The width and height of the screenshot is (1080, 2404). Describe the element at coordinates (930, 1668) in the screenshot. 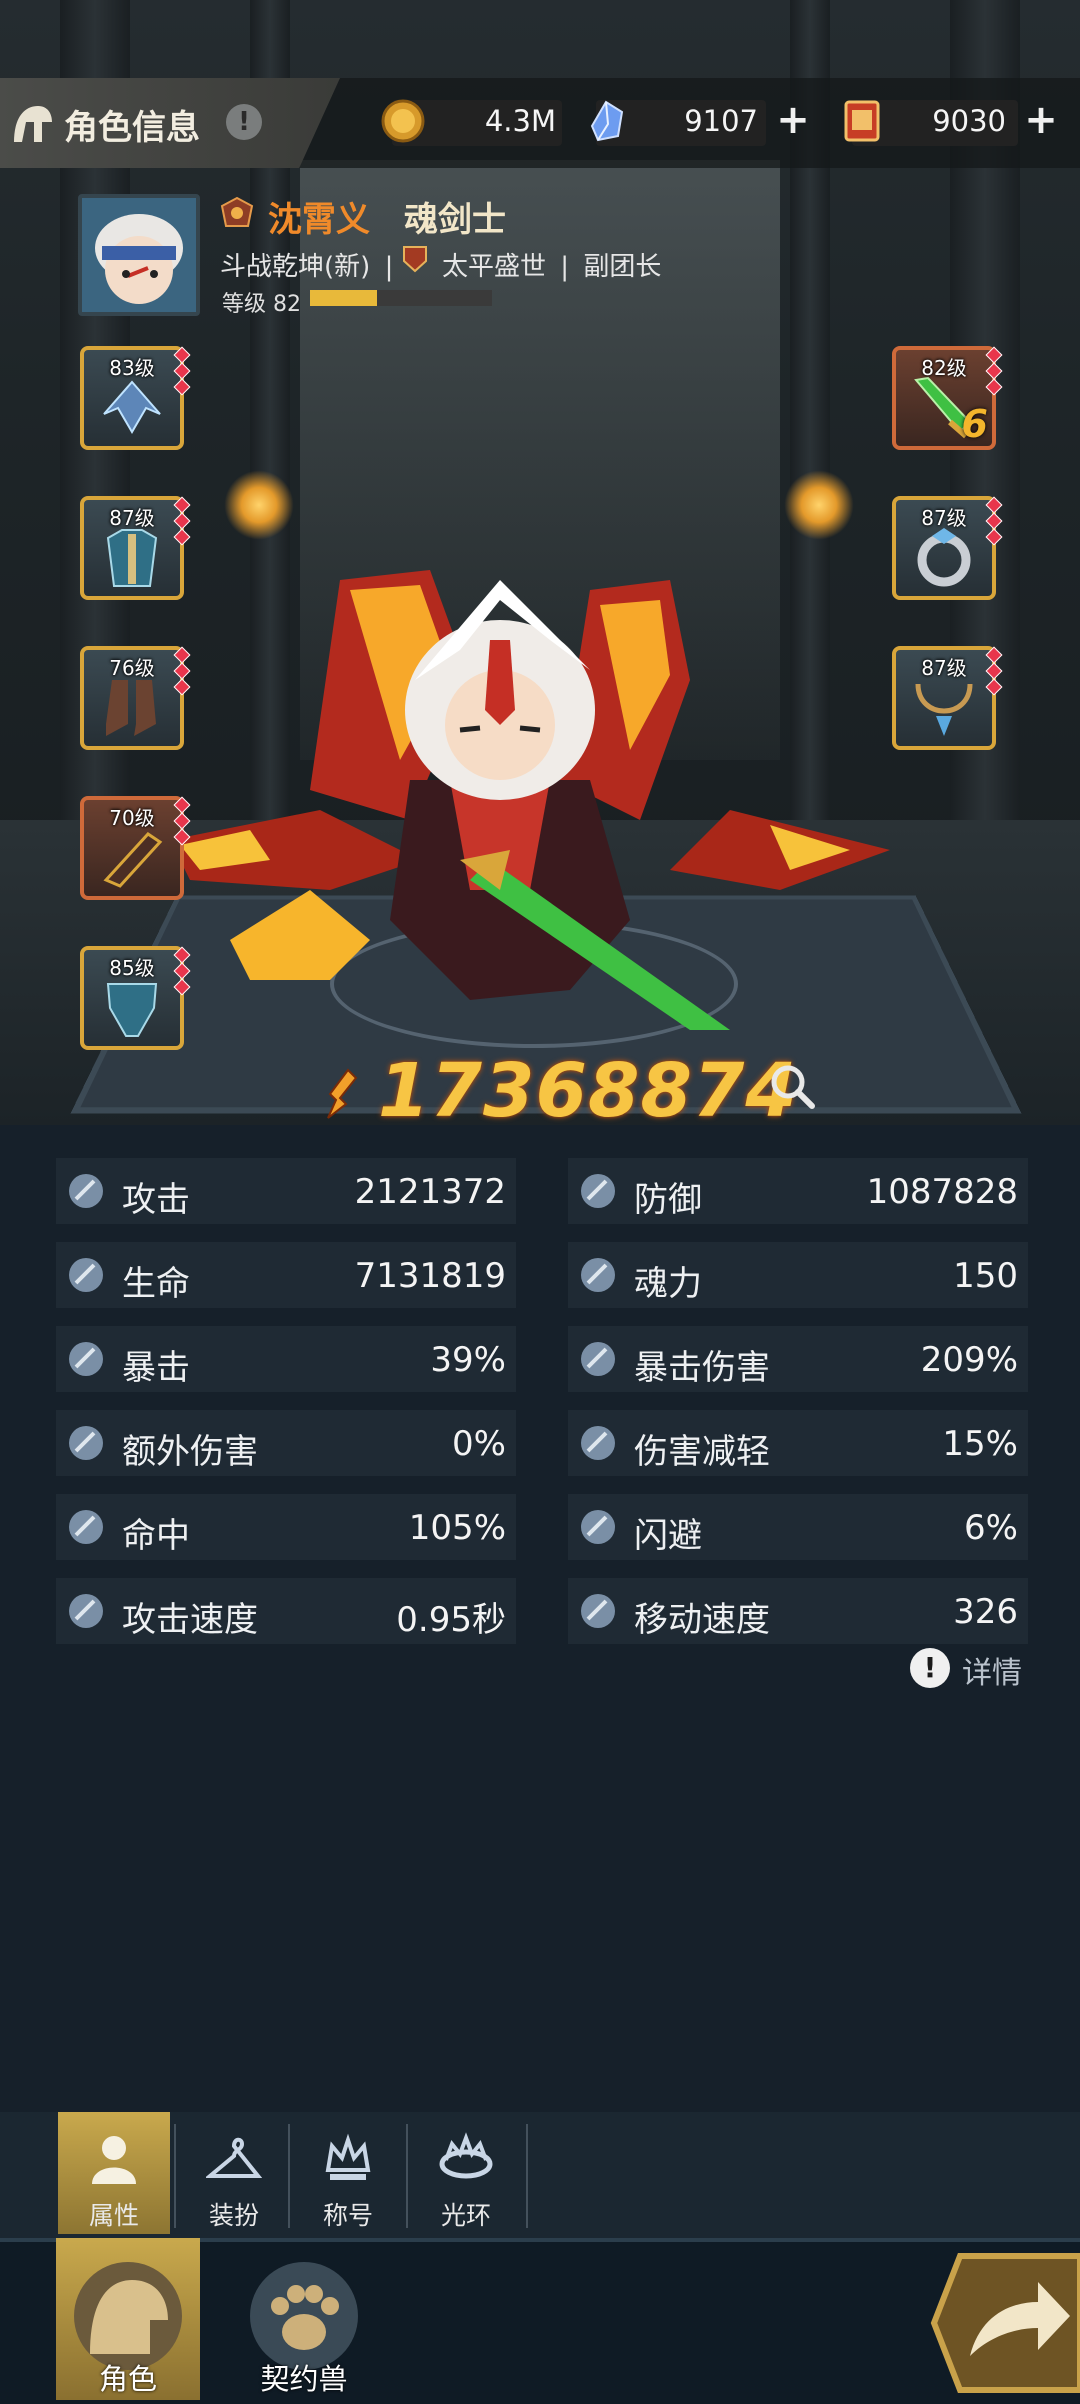

I see `details-info-icon: !` at that location.